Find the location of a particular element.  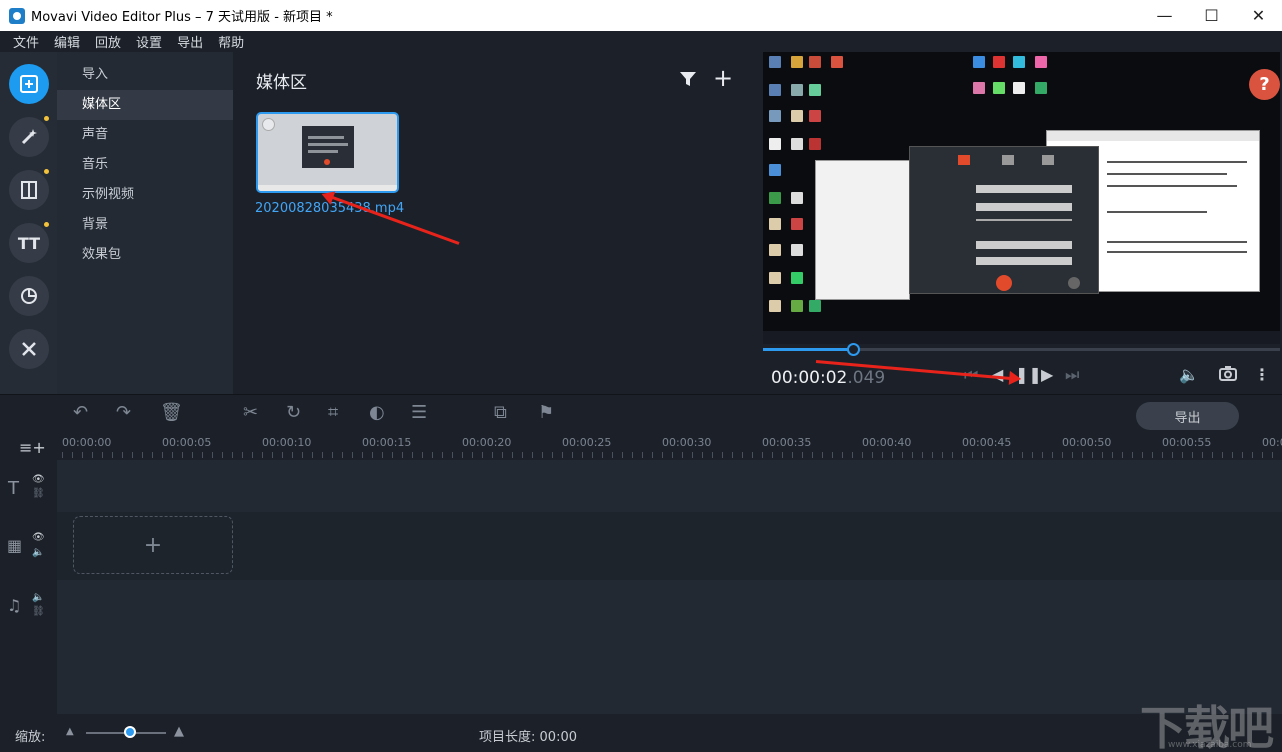

rotate-icon: ↻ is located at coordinates (293, 413).